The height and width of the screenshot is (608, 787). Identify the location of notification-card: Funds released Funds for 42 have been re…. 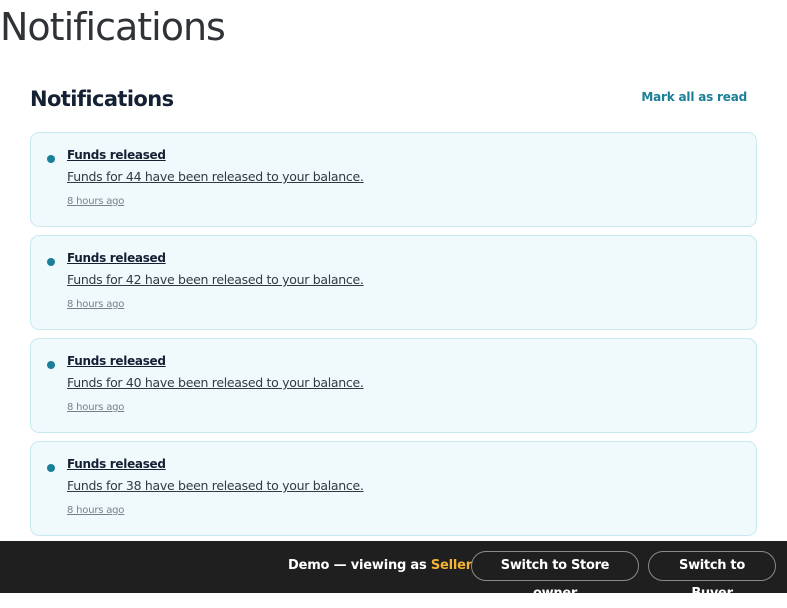
(393, 282).